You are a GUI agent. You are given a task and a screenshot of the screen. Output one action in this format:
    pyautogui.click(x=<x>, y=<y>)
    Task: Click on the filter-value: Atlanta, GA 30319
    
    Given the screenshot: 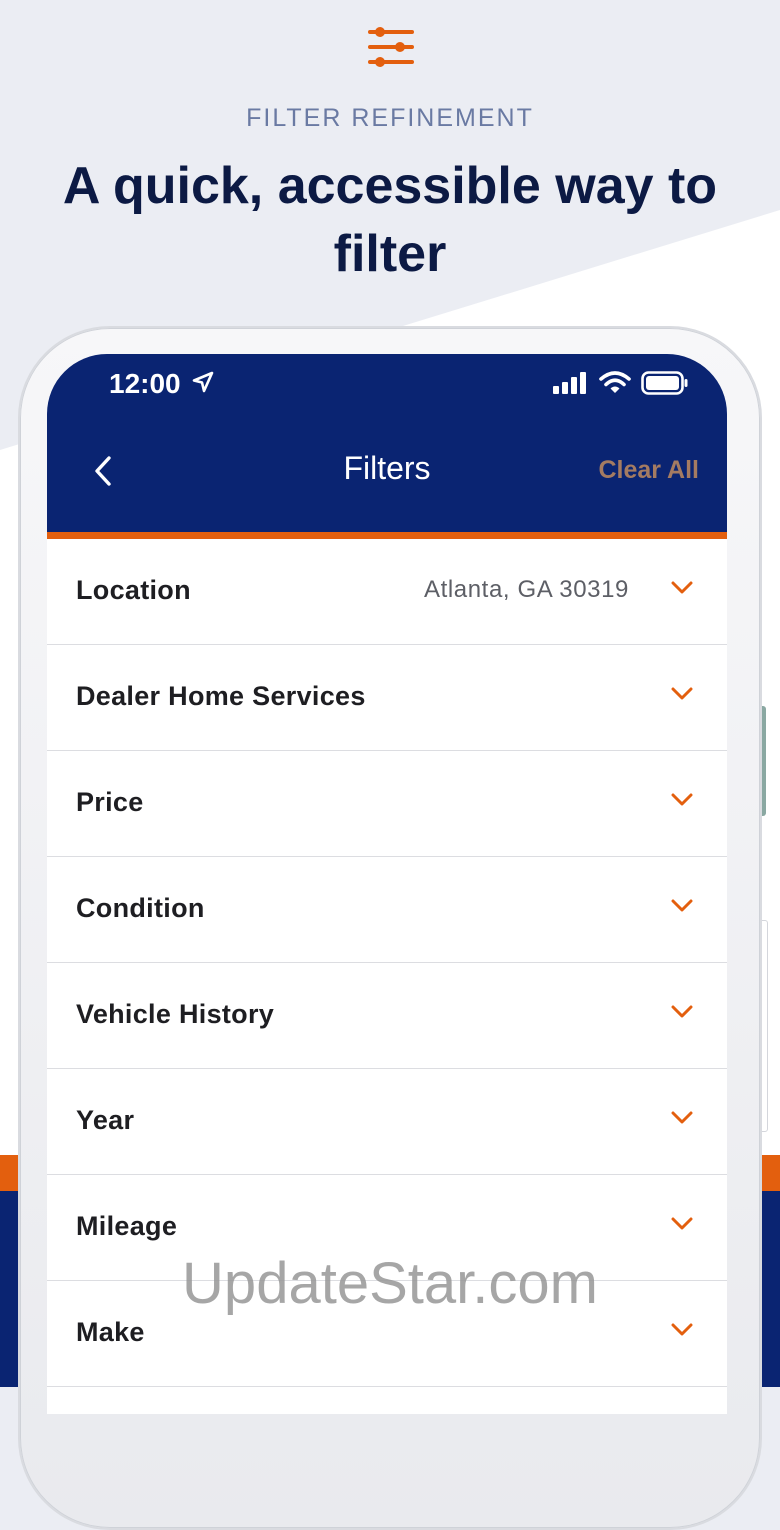 What is the action you would take?
    pyautogui.click(x=526, y=589)
    